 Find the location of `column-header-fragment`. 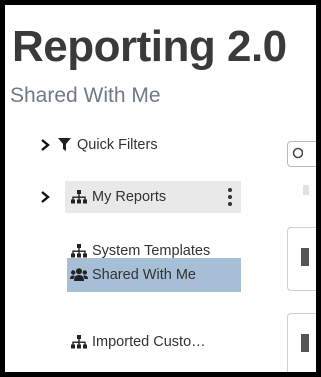

column-header-fragment is located at coordinates (306, 190).